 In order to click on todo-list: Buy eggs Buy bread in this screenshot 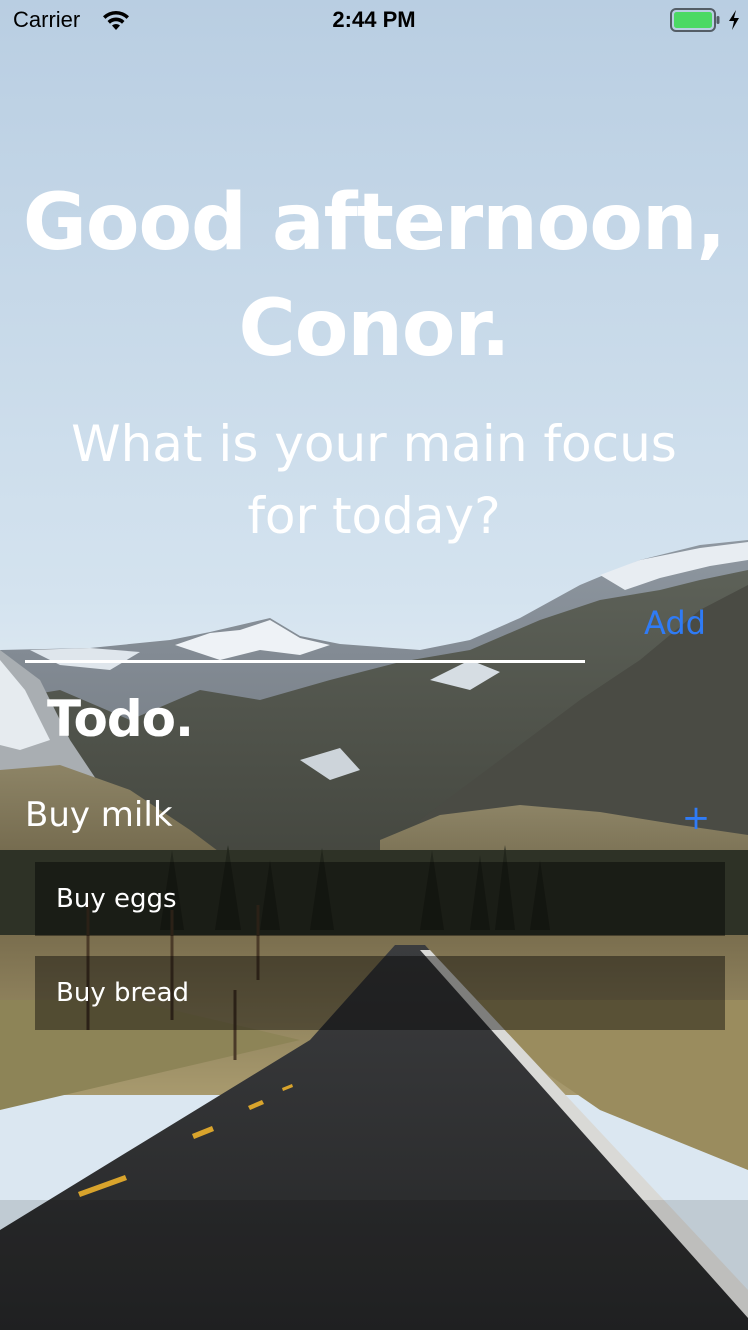, I will do `click(380, 956)`.